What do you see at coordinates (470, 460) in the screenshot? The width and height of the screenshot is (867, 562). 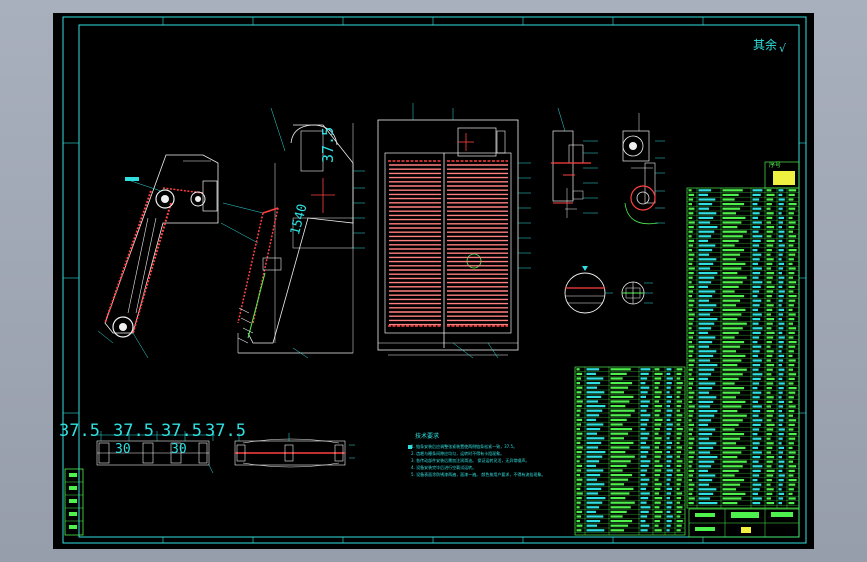 I see `technical-note-3: 3. 各传动部件安装后需加注润滑油。 保证运转灵活，无异常噪声。` at bounding box center [470, 460].